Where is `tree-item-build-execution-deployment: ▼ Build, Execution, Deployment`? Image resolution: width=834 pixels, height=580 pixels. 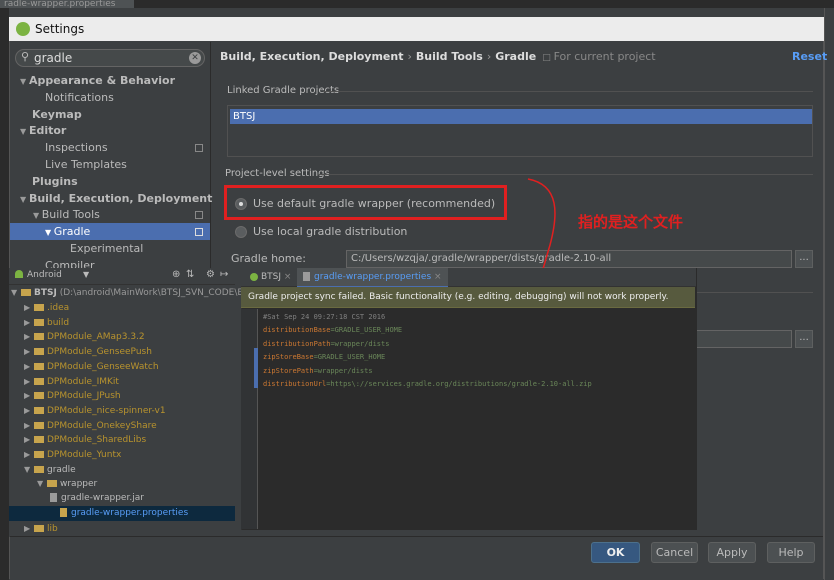
tree-item-build-execution-deployment: ▼ Build, Execution, Deployment is located at coordinates (116, 198).